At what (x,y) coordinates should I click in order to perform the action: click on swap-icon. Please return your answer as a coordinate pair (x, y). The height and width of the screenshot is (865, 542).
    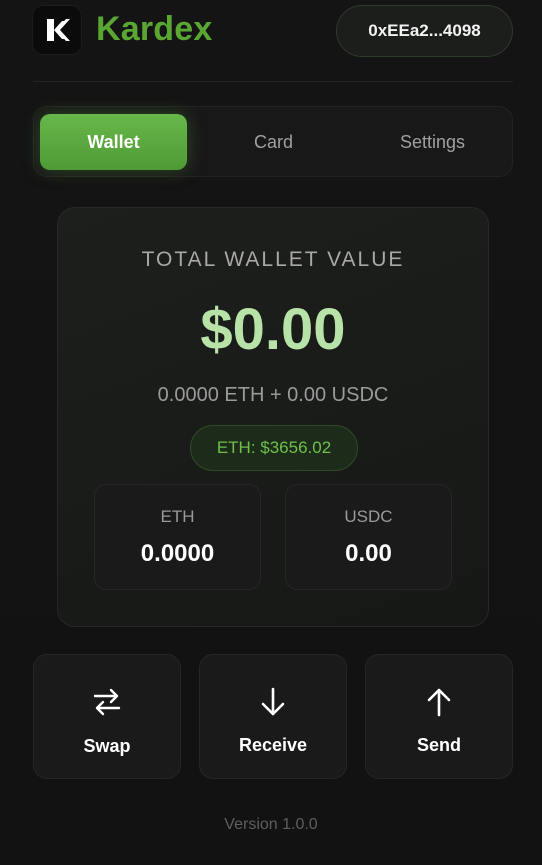
    Looking at the image, I should click on (107, 702).